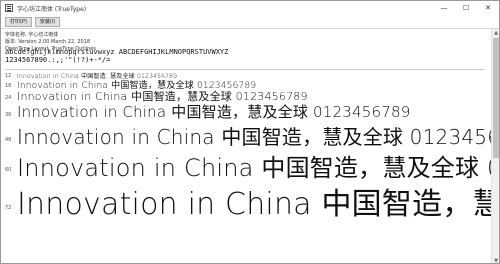  Describe the element at coordinates (9, 8) in the screenshot. I see `font-file-icon` at that location.